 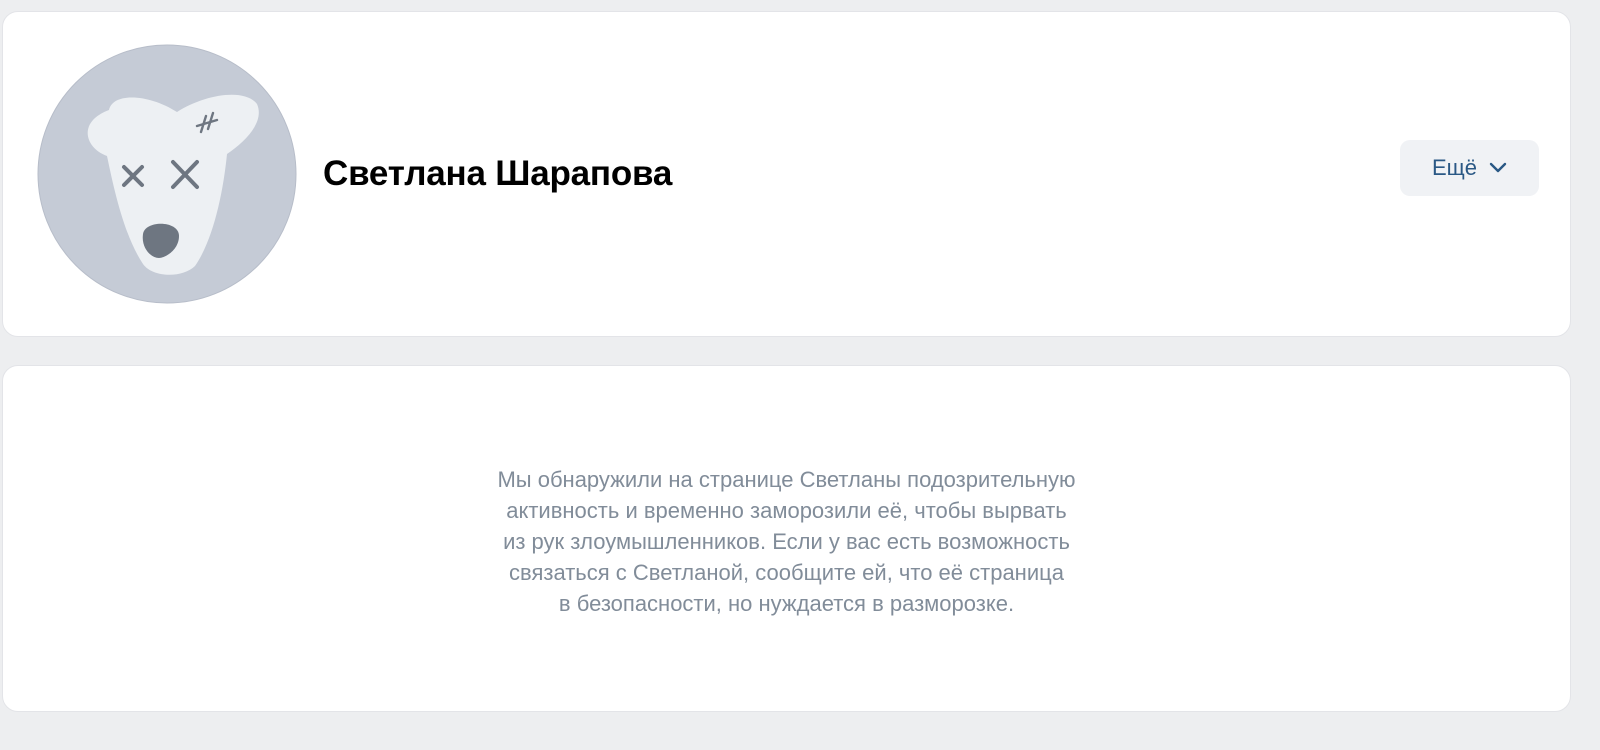 What do you see at coordinates (1454, 167) in the screenshot?
I see `more-button-label: Ещё` at bounding box center [1454, 167].